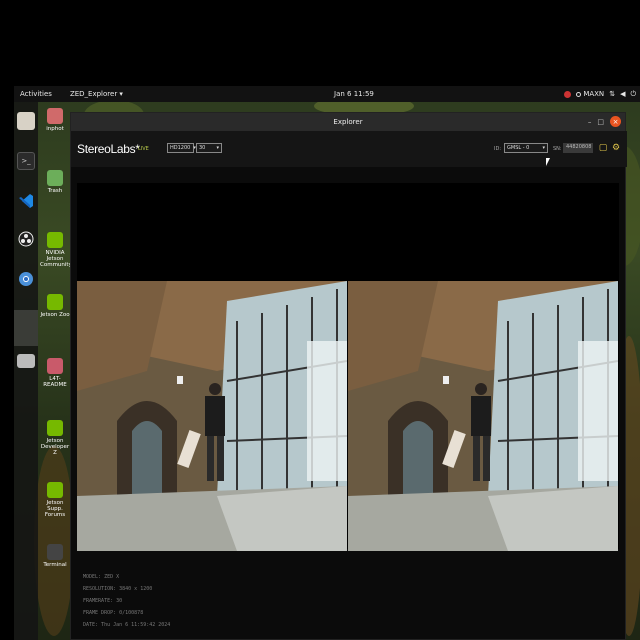 Image resolution: width=640 pixels, height=640 pixels. I want to click on serial-label: SN:, so click(557, 149).